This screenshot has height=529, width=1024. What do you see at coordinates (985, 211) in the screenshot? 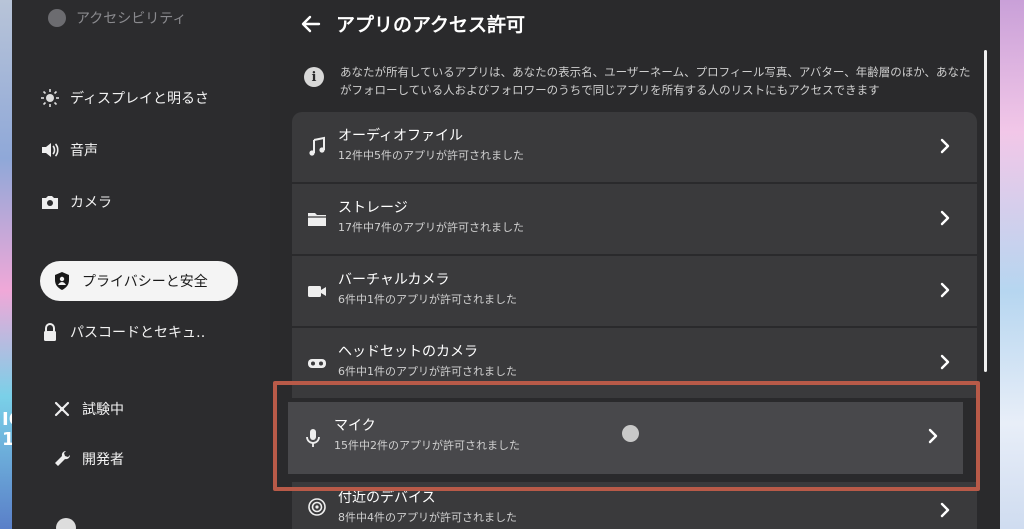
I see `scrollbar` at bounding box center [985, 211].